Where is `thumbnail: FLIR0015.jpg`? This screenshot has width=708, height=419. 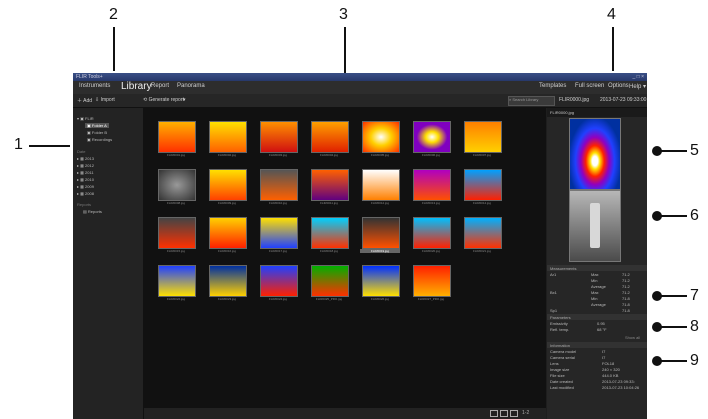
thumbnail: FLIR0015.jpg is located at coordinates (176, 235).